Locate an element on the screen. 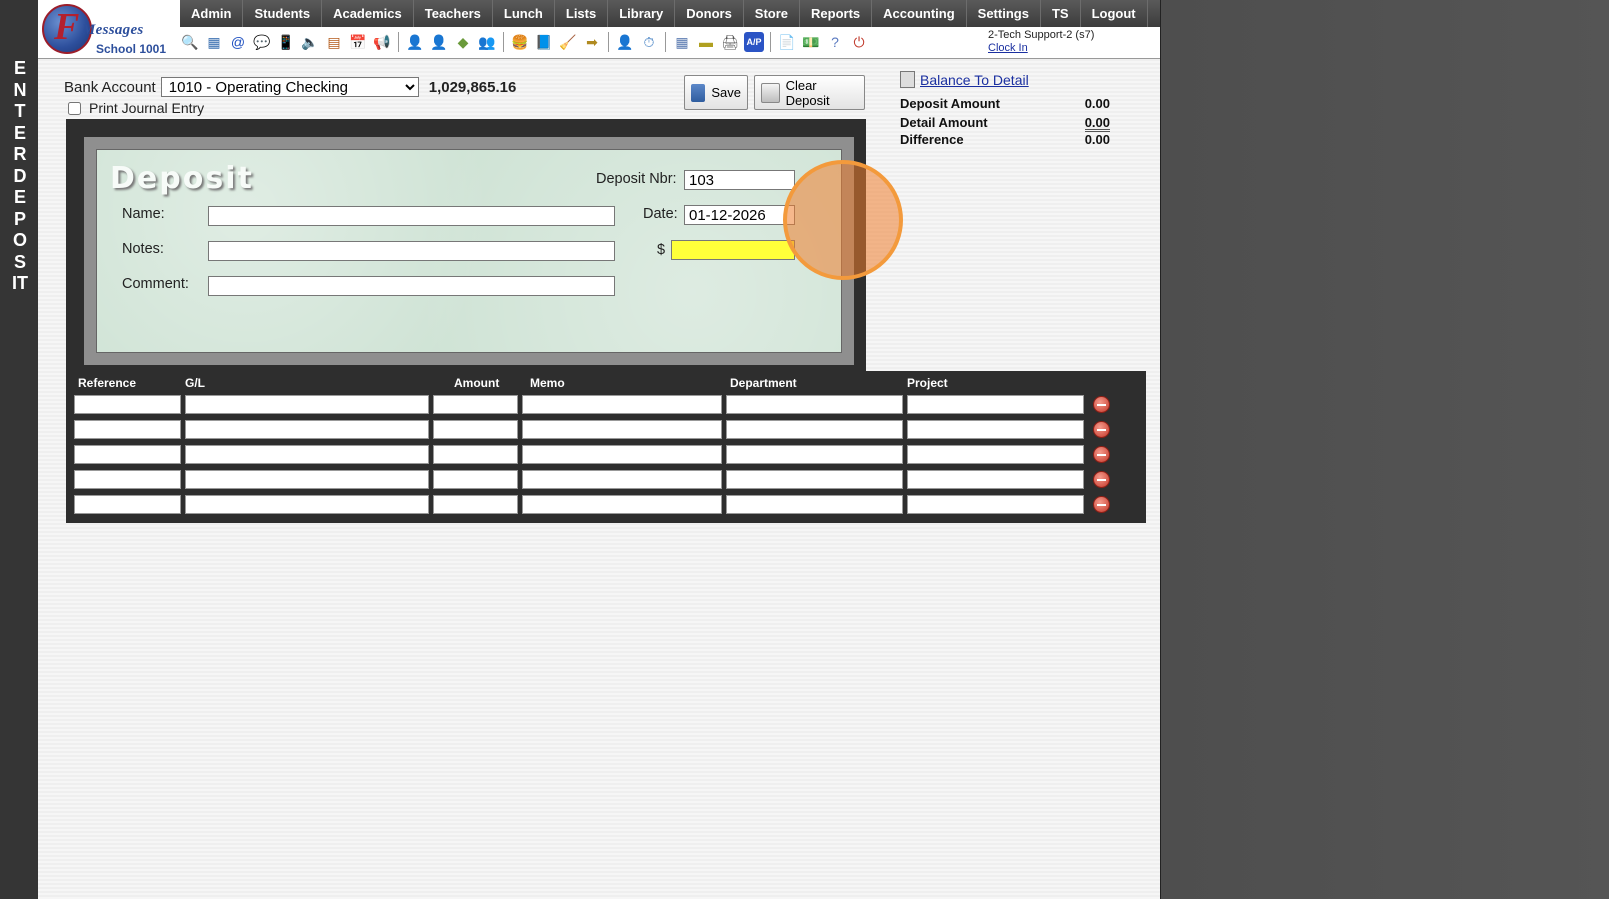  speaker-icon: 🔈 is located at coordinates (310, 42).